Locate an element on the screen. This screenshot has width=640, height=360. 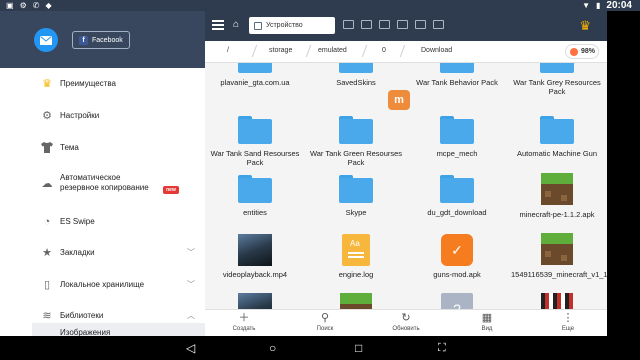
android-nav-bar: ◁ ○ □ ⛶ is located at coordinates (320, 348).